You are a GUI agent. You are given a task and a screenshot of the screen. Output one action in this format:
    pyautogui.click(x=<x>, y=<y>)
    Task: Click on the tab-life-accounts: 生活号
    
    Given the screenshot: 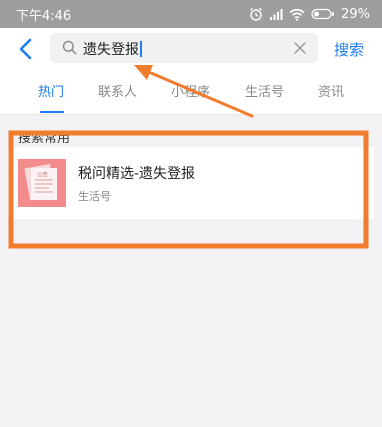 What is the action you would take?
    pyautogui.click(x=264, y=90)
    